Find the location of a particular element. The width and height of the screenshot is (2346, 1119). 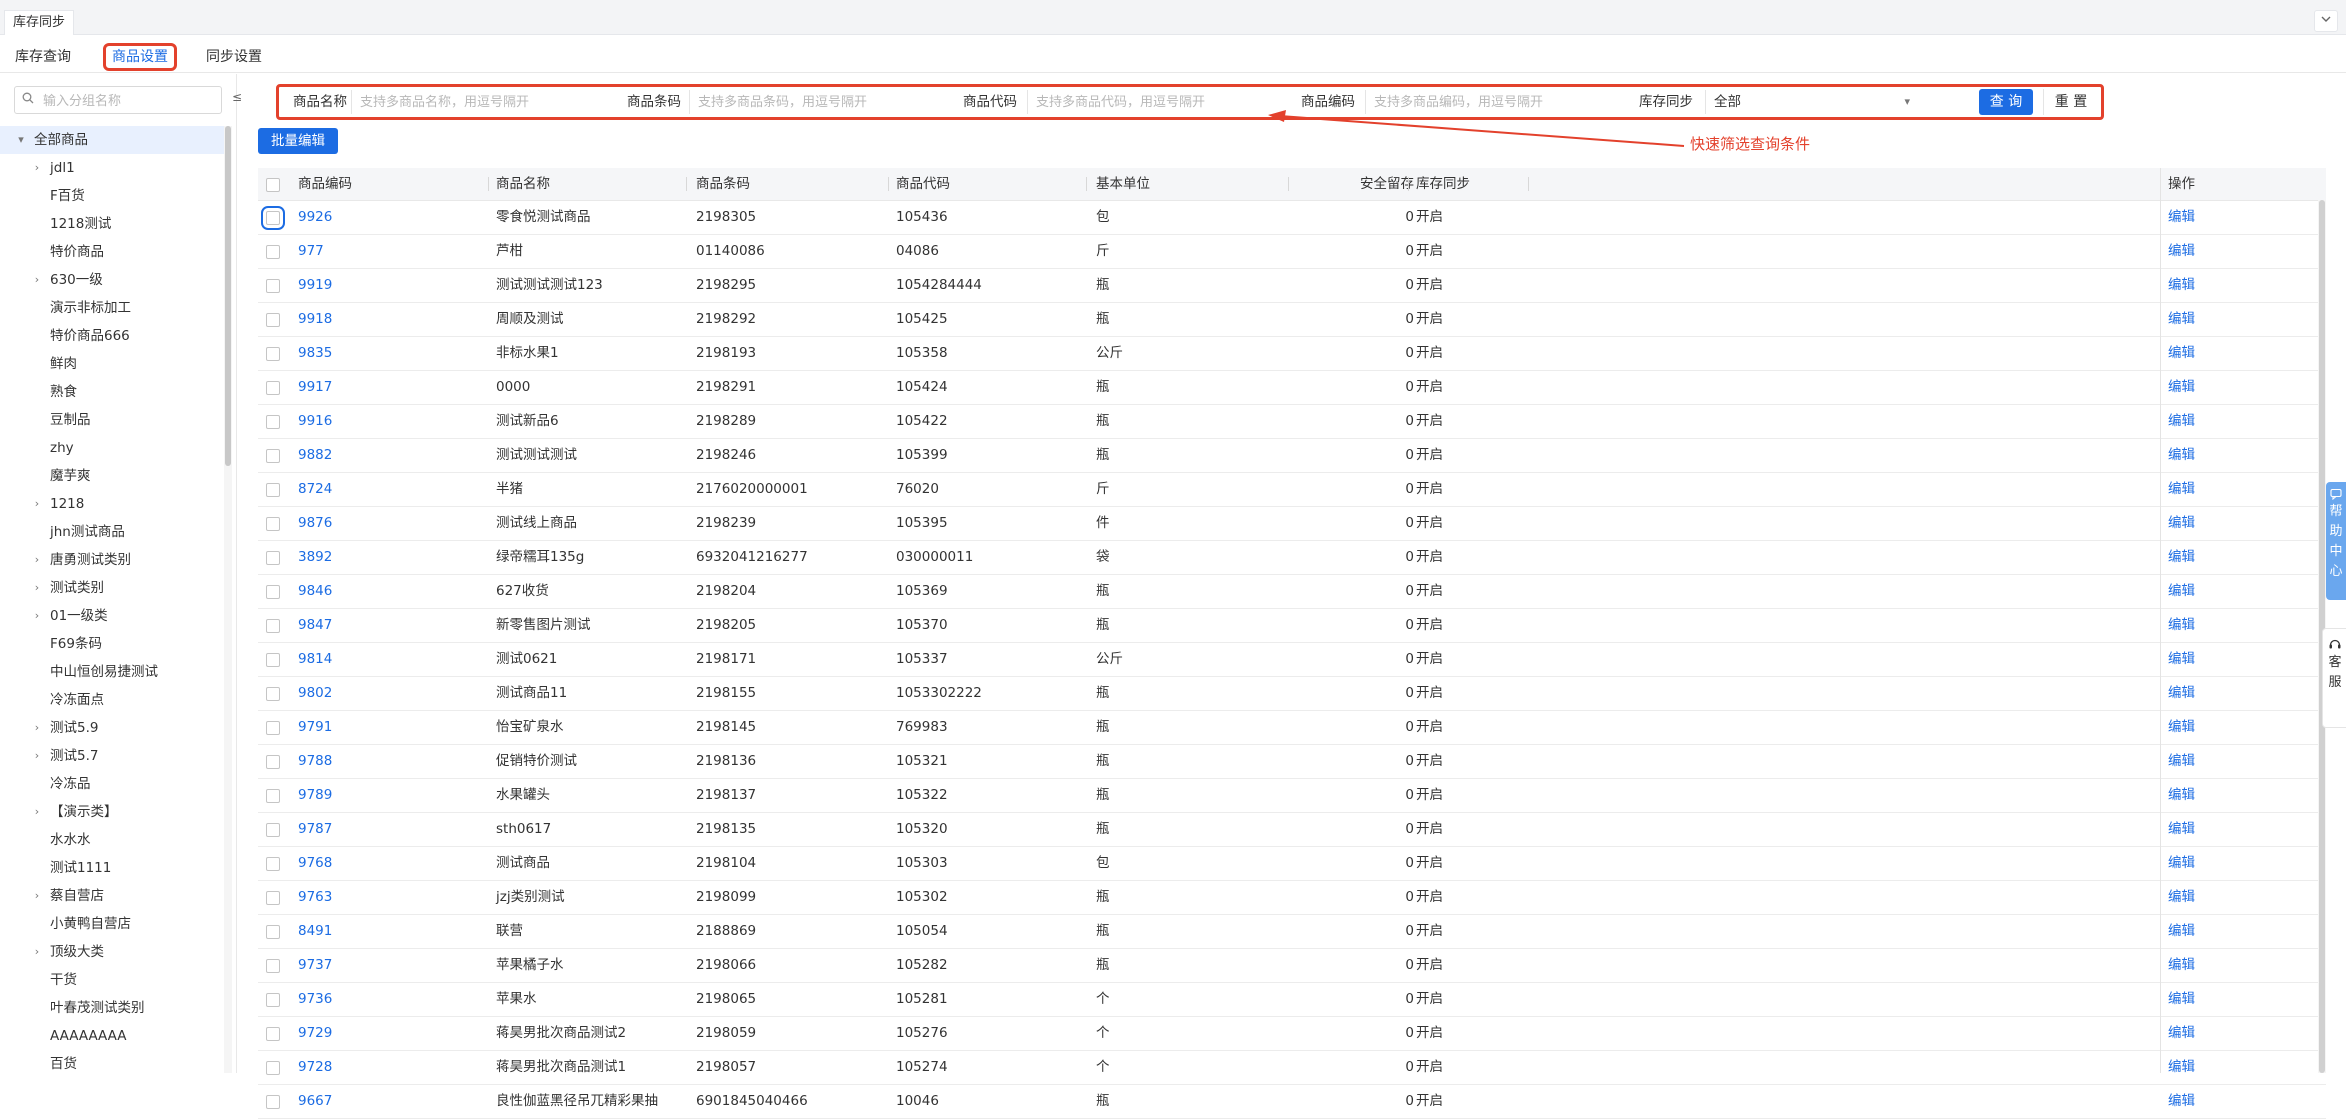

tree-node: 1218测试 is located at coordinates (113, 224).